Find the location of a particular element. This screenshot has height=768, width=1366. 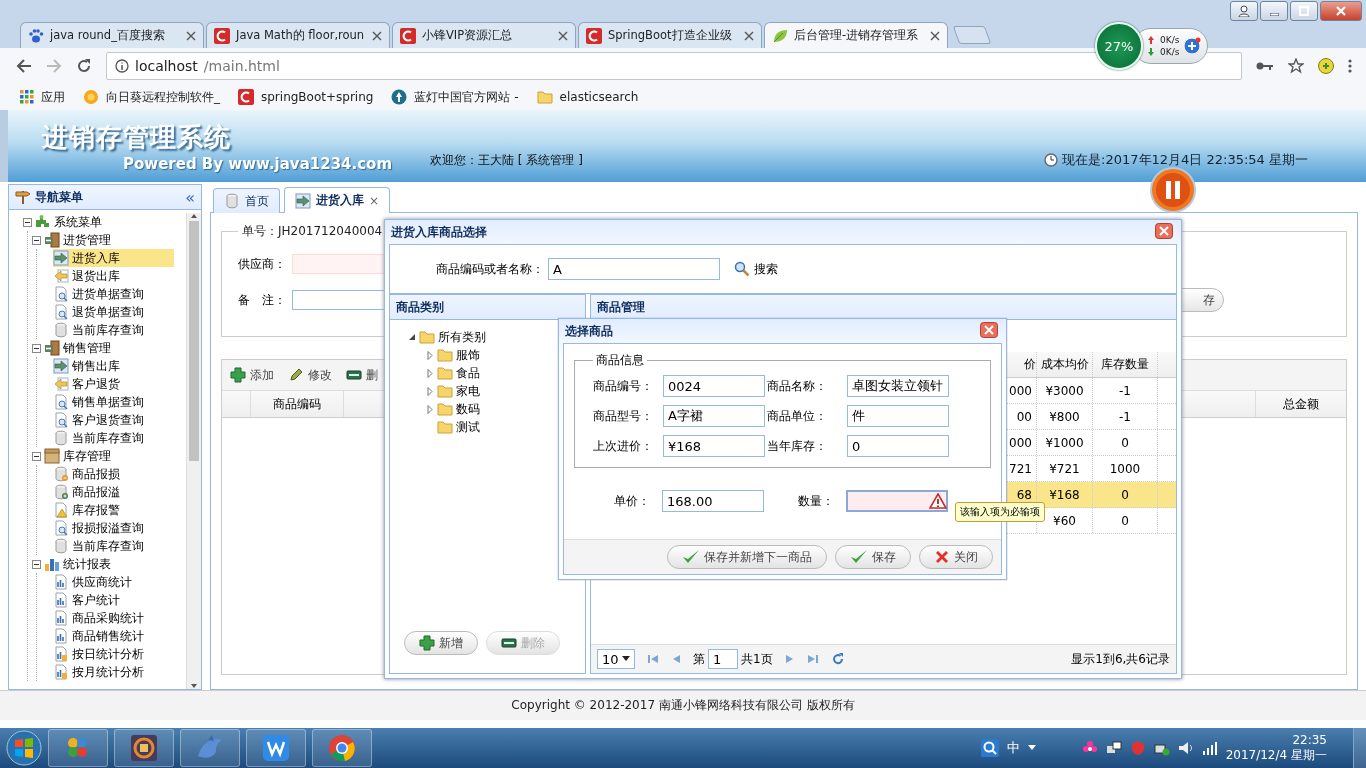

welcome-text: 欢迎您：王大陆 [ 系统管理 ] is located at coordinates (506, 160).